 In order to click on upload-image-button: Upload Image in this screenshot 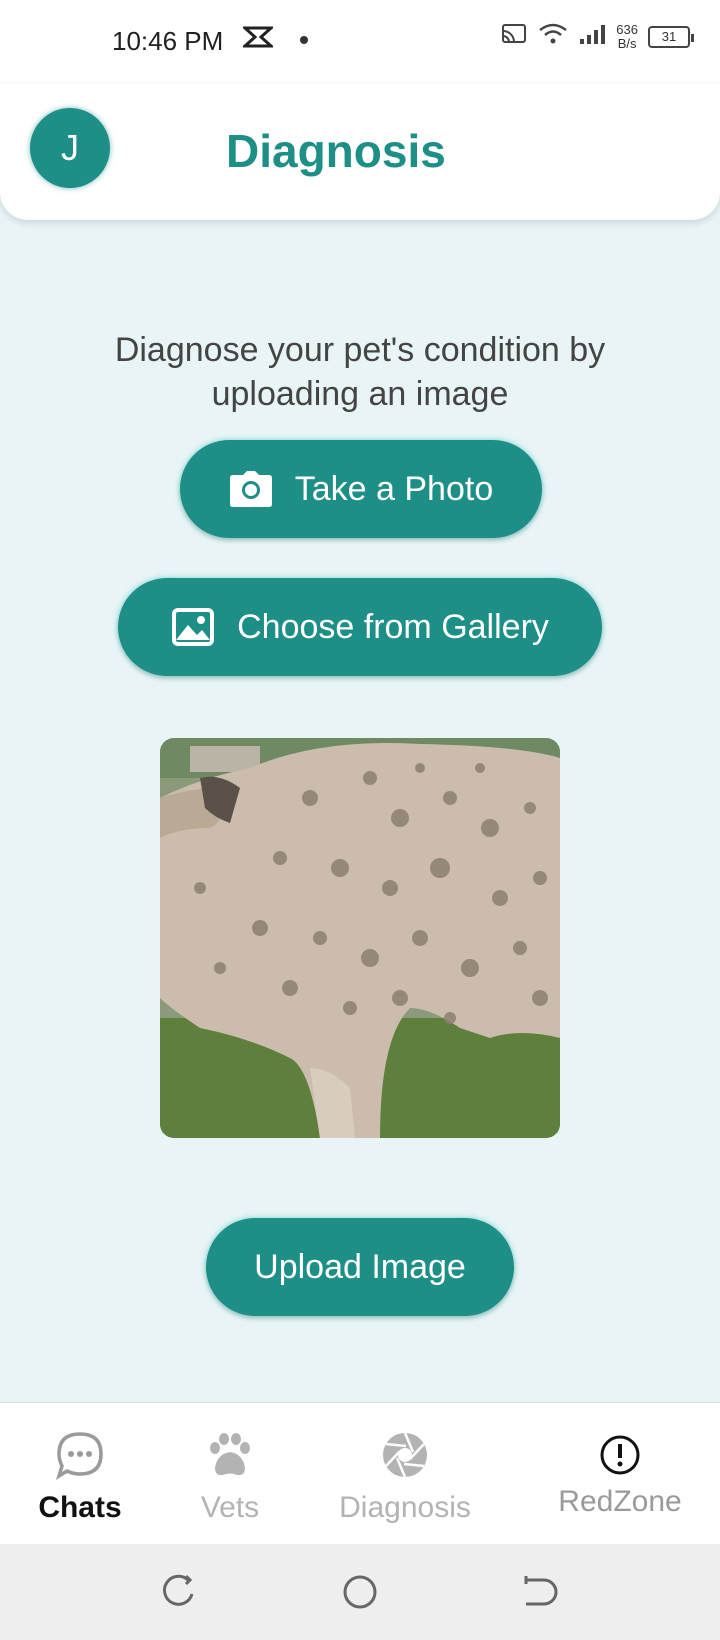, I will do `click(360, 1267)`.